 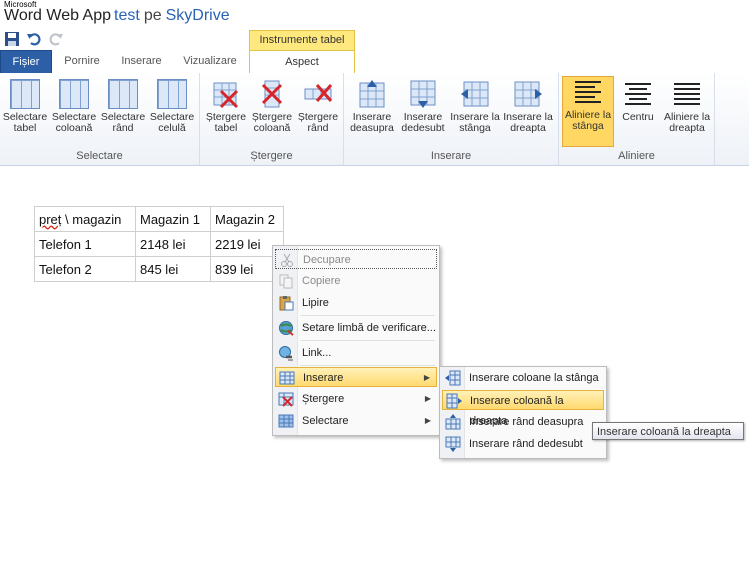 I want to click on submenu-item-insert-column-left: Inserare coloane la stânga, so click(x=523, y=378).